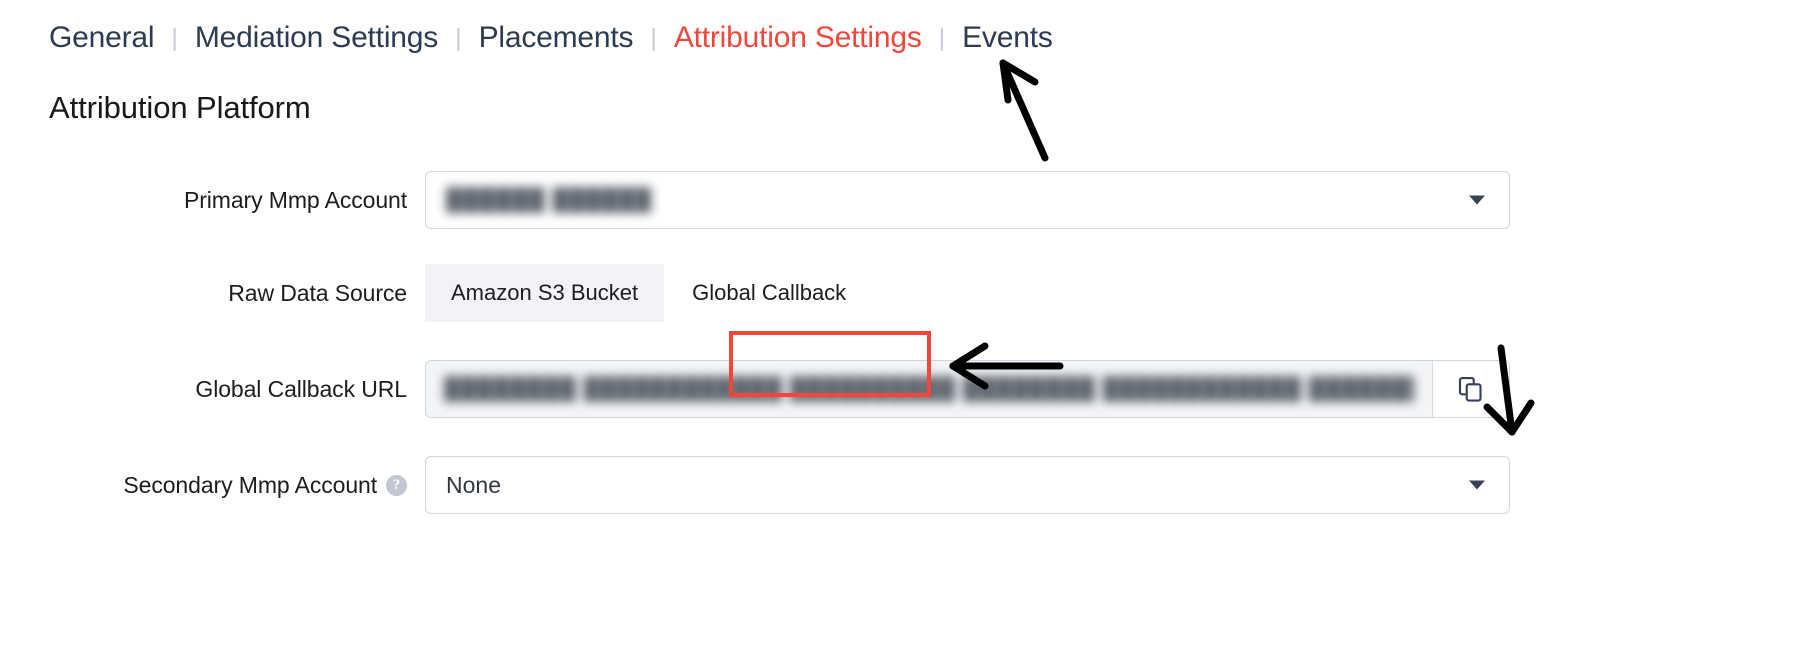  I want to click on global-callback-url-label: Global Callback URL, so click(301, 388).